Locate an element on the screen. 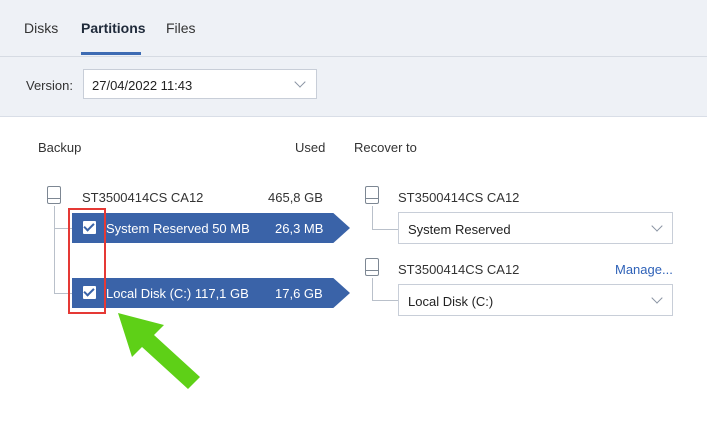  source-disk-size: 465,8 GB is located at coordinates (295, 197).